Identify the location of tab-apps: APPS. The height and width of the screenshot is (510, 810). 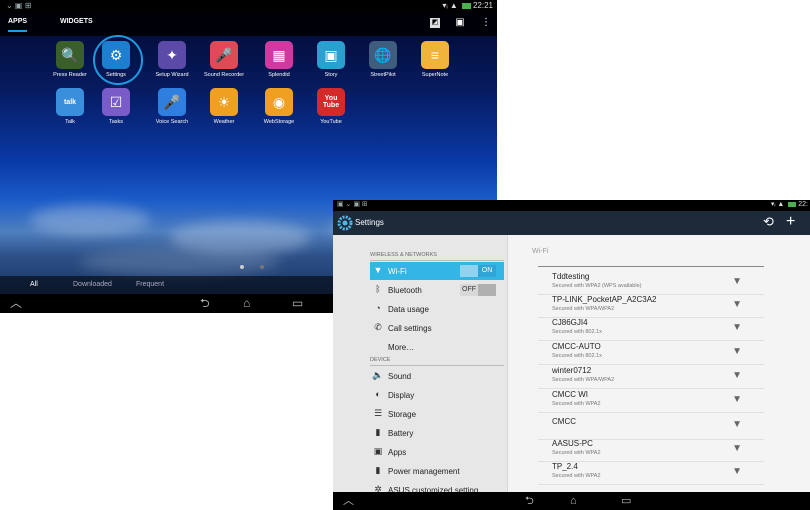
(18, 25).